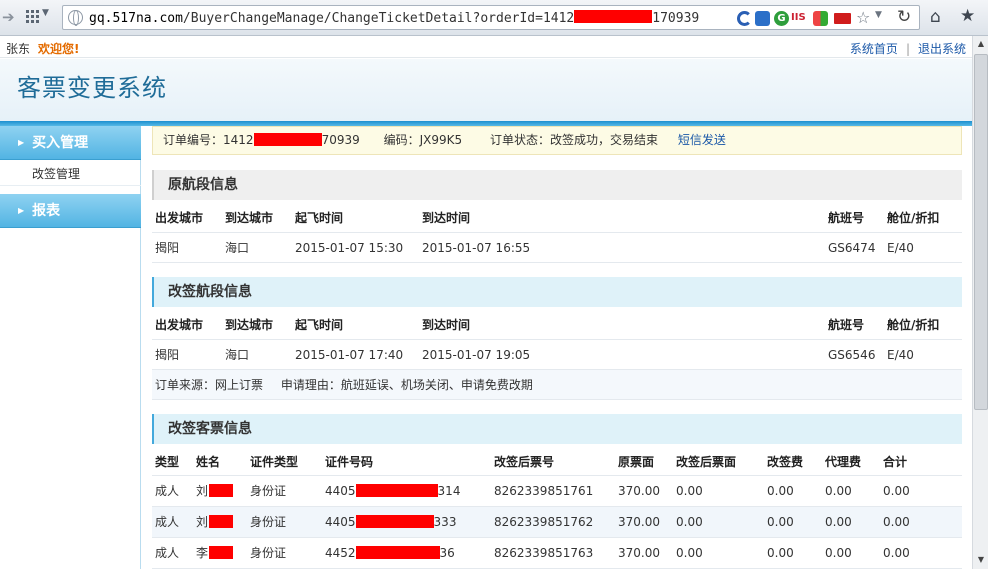 This screenshot has width=988, height=569. Describe the element at coordinates (486, 90) in the screenshot. I see `page-header: 客票变更系统` at that location.